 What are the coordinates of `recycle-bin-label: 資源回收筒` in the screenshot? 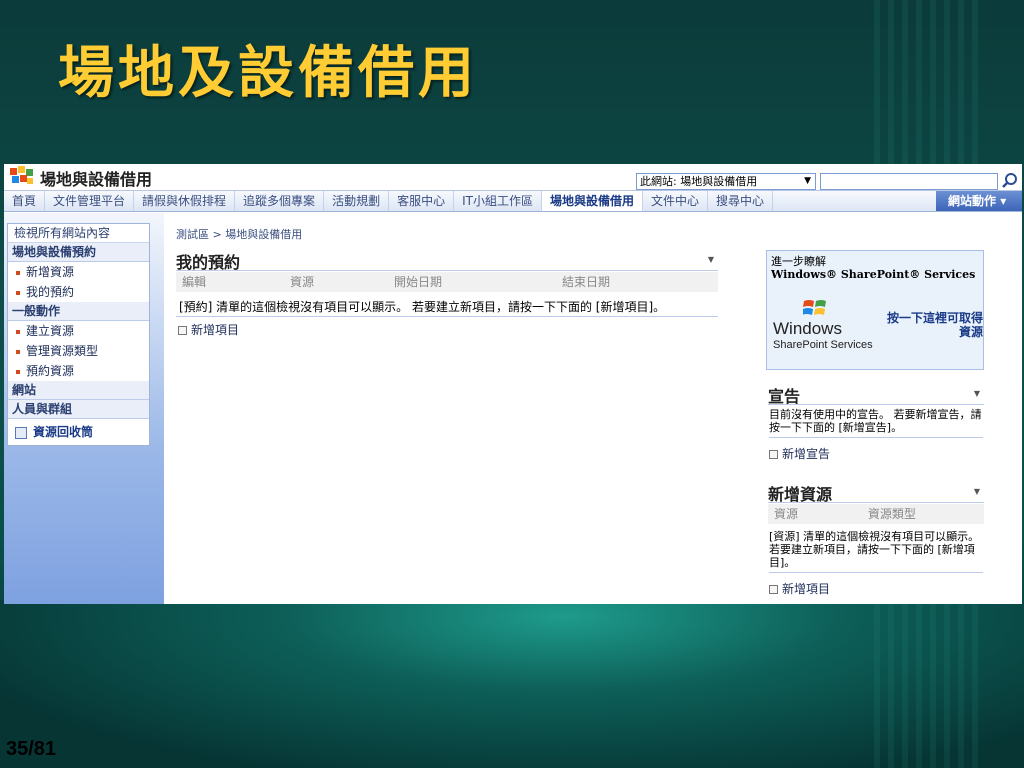 It's located at (63, 432).